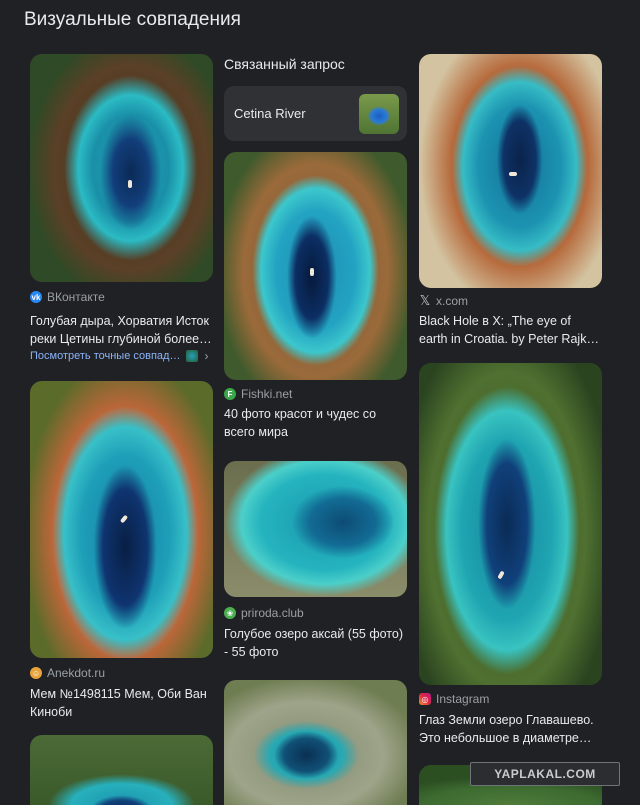 The image size is (640, 805). Describe the element at coordinates (130, 184) in the screenshot. I see `boat-marker` at that location.